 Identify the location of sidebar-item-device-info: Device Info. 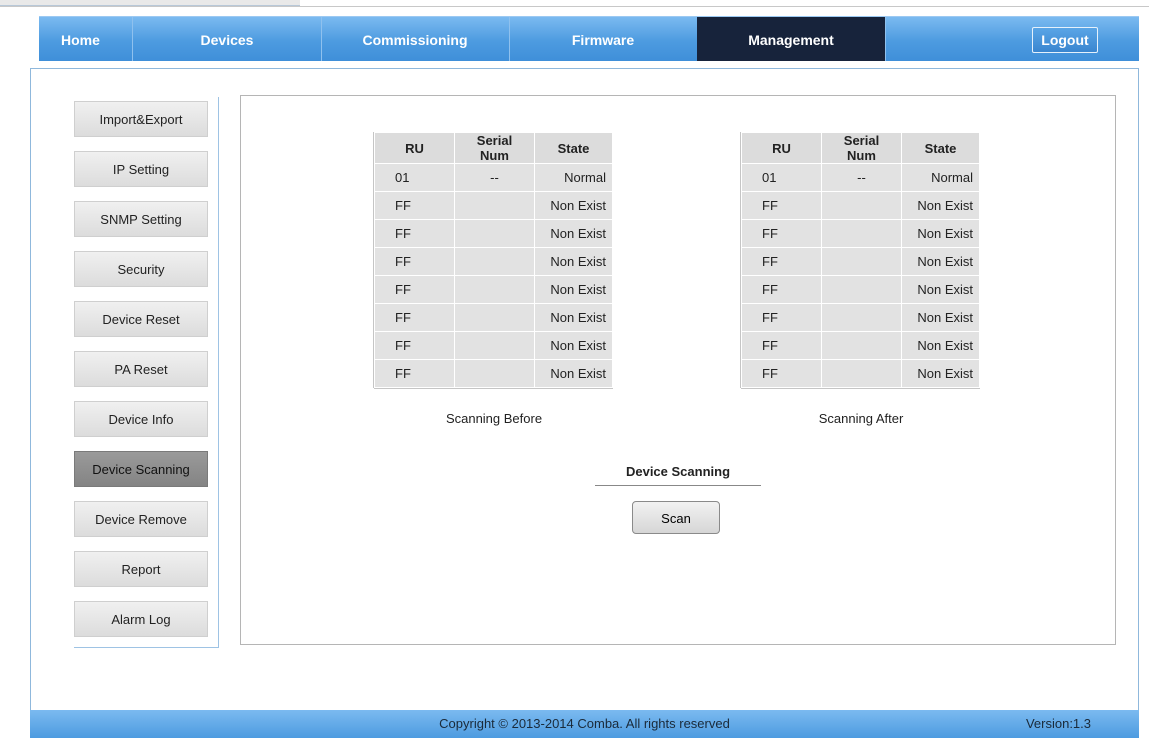
(141, 419).